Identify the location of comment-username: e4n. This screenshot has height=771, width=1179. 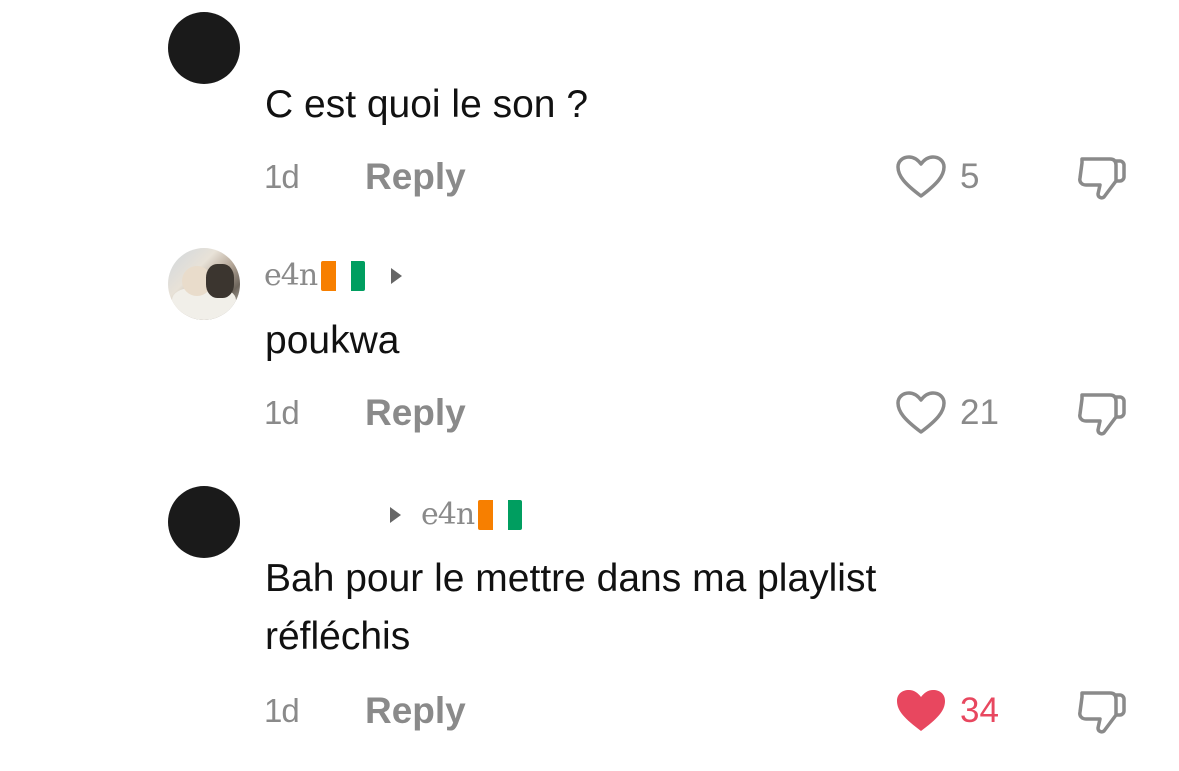
(333, 275).